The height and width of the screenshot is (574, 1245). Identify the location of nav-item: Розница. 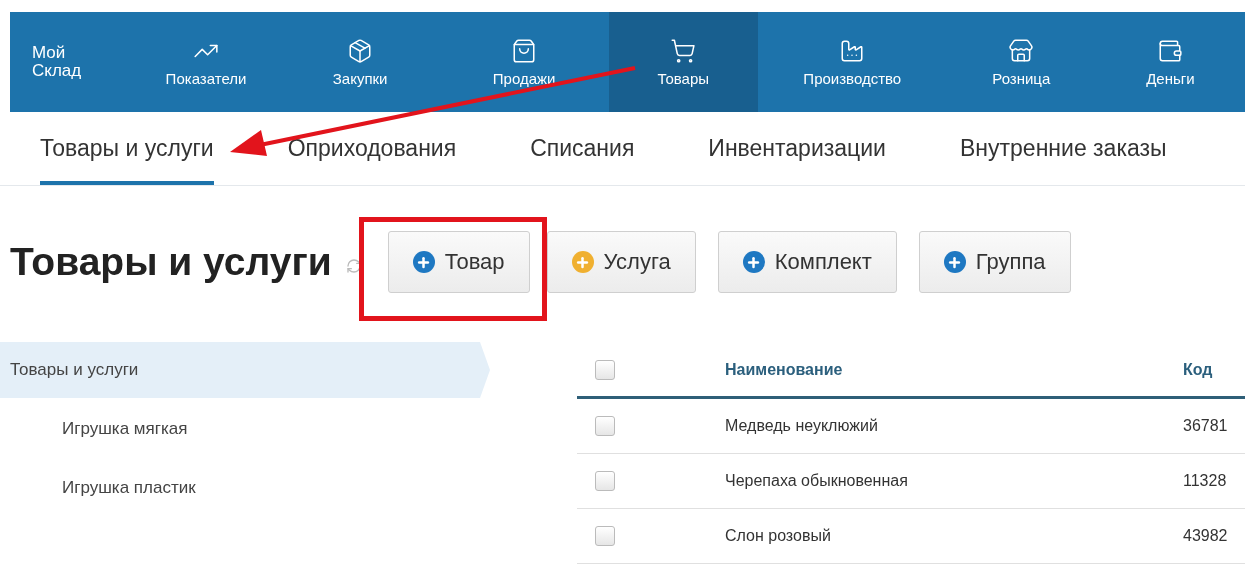
(1021, 62).